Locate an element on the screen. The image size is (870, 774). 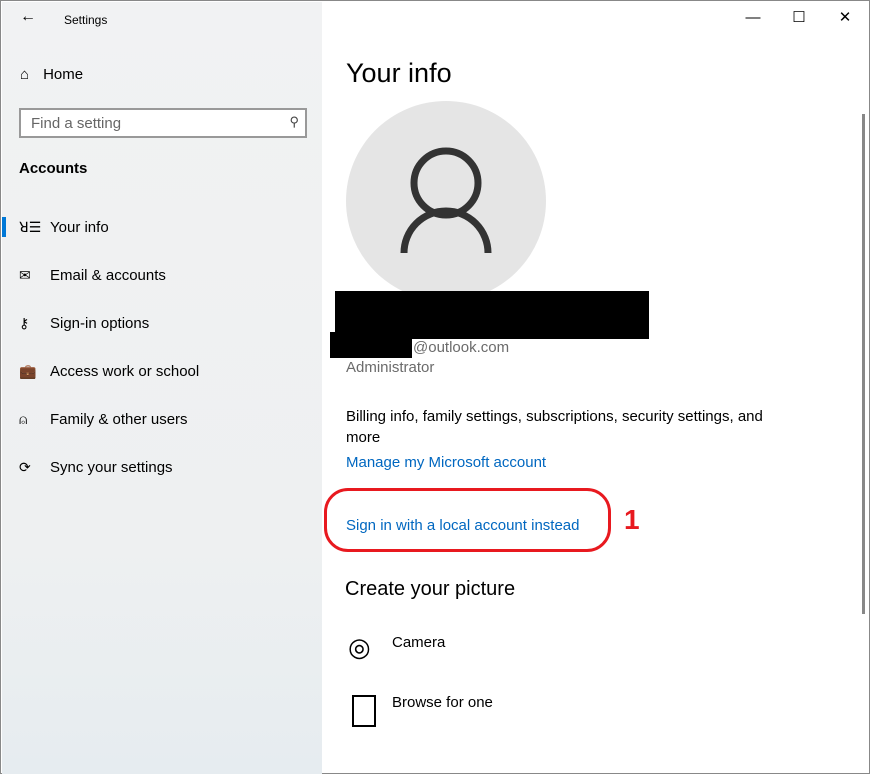
sync-icon: ⟳ is located at coordinates (25, 466).